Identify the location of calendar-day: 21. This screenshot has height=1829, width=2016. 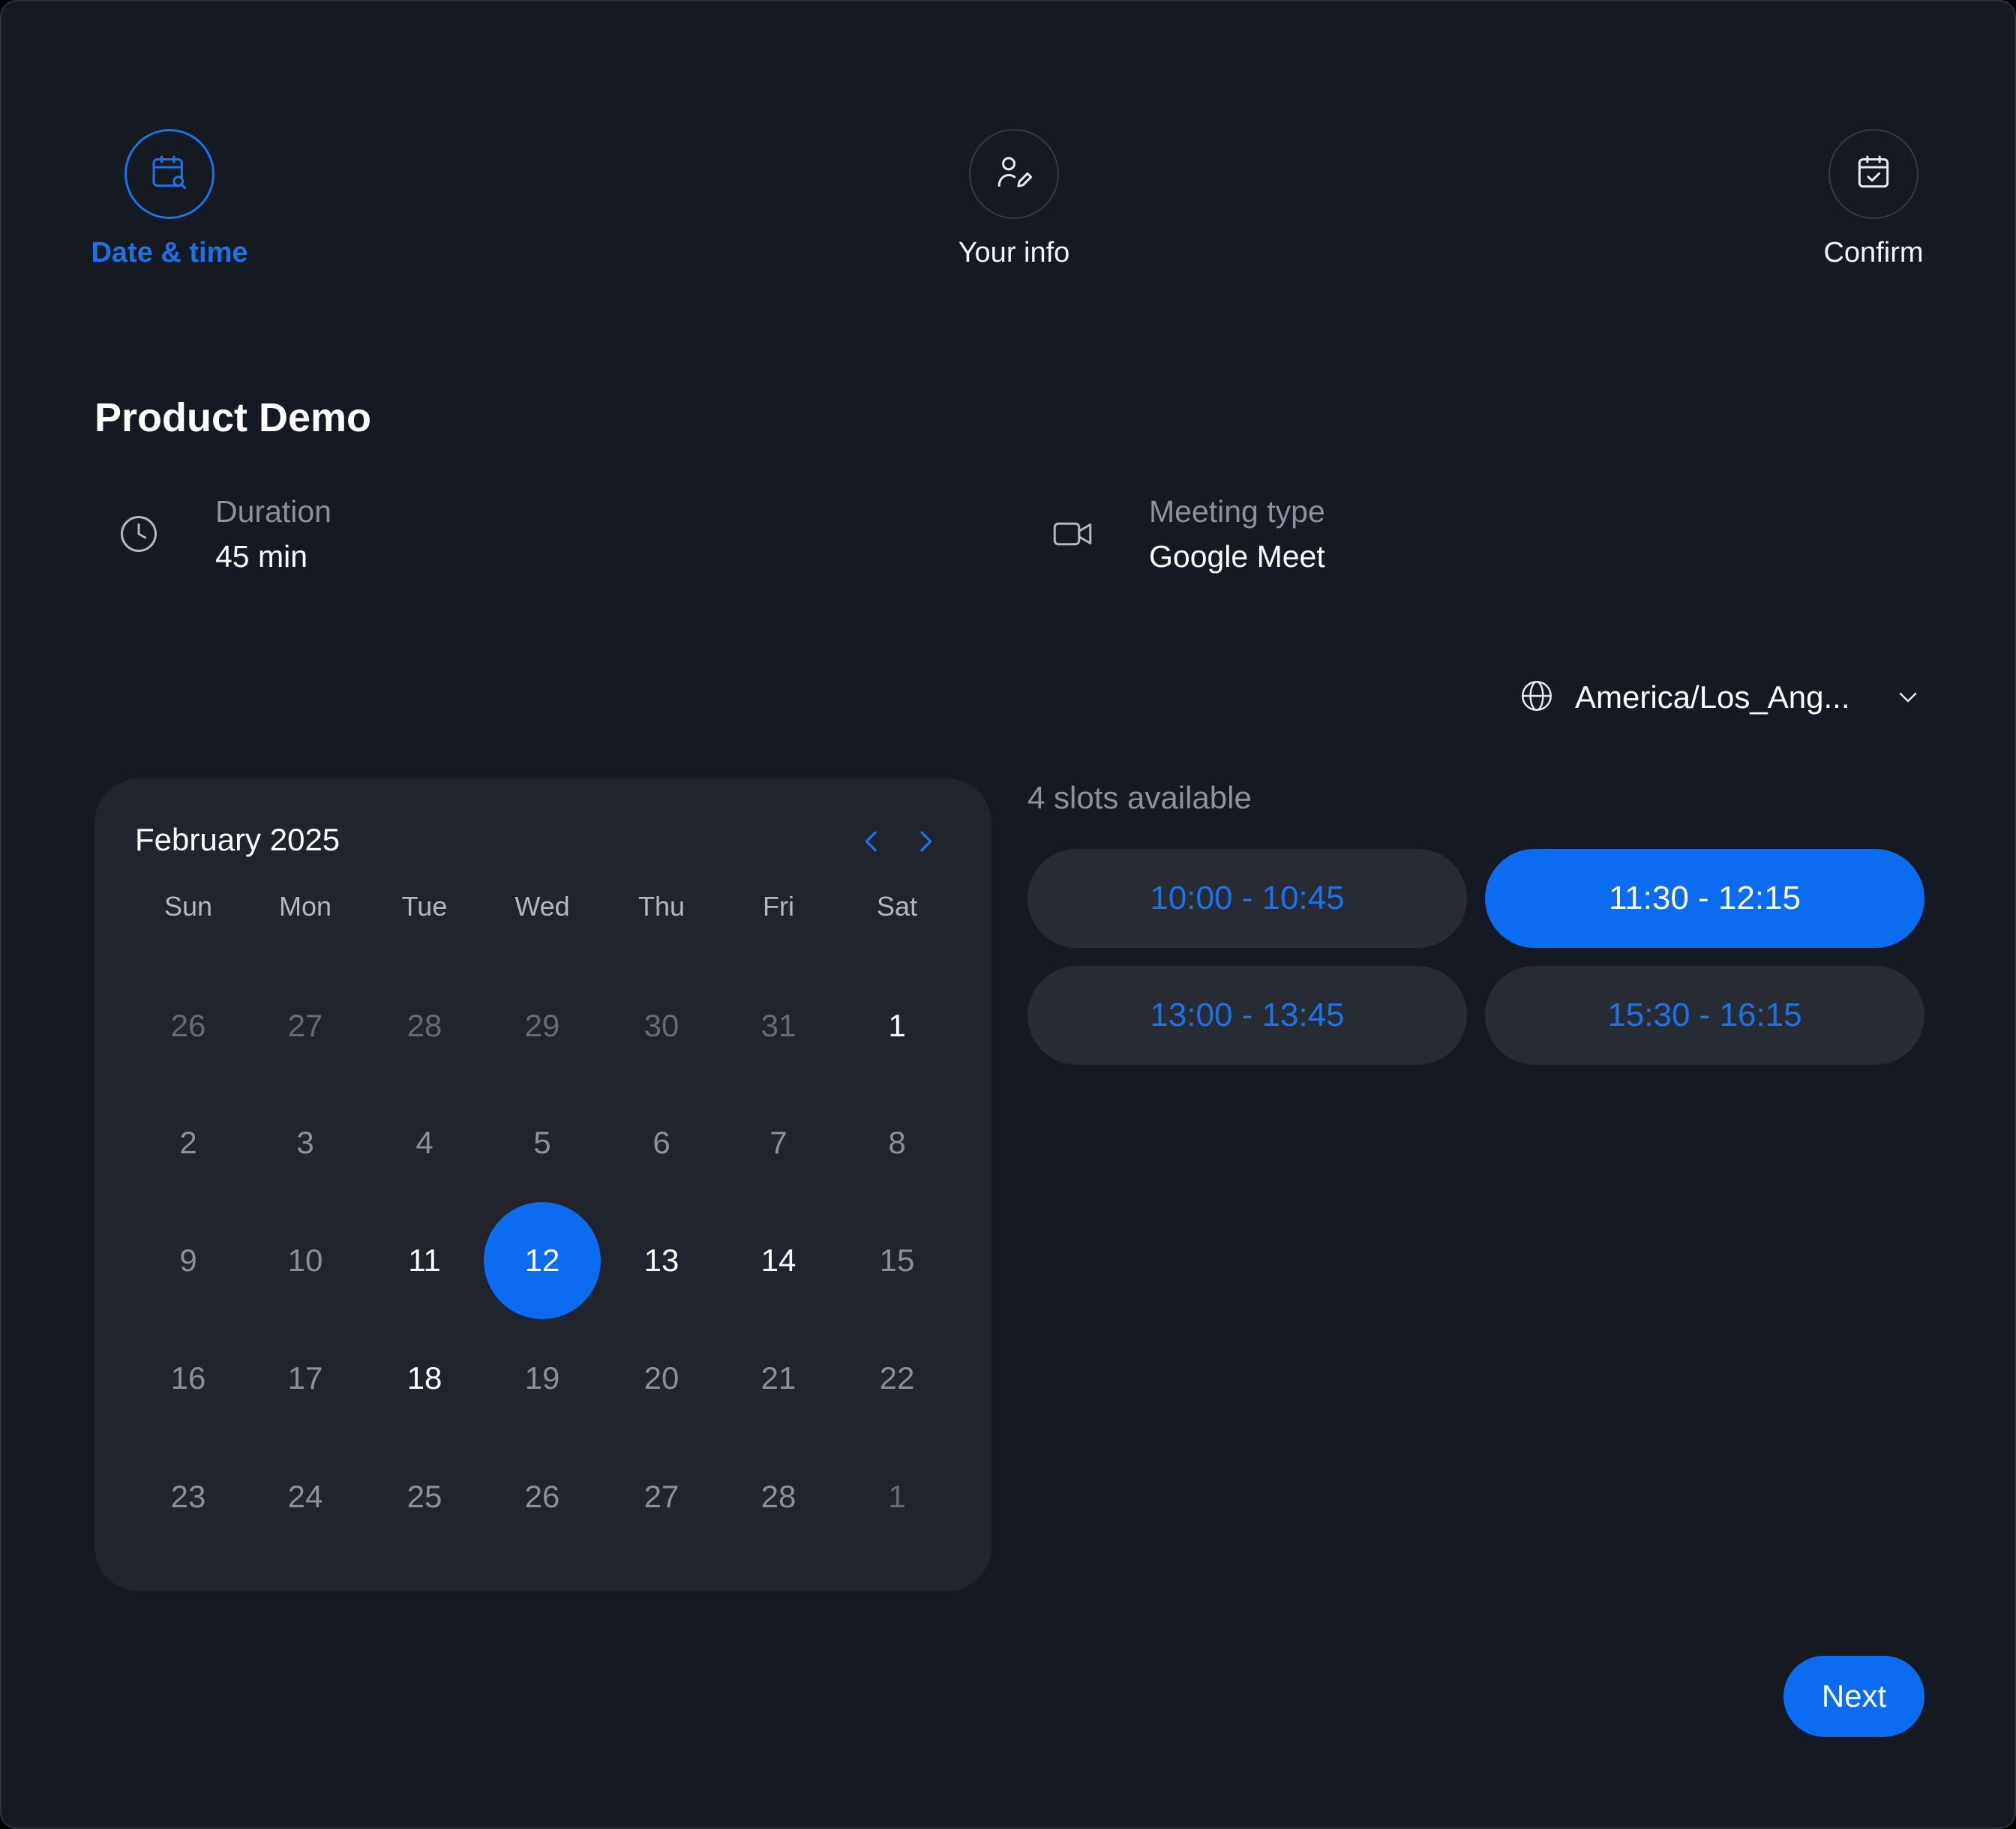
(778, 1378).